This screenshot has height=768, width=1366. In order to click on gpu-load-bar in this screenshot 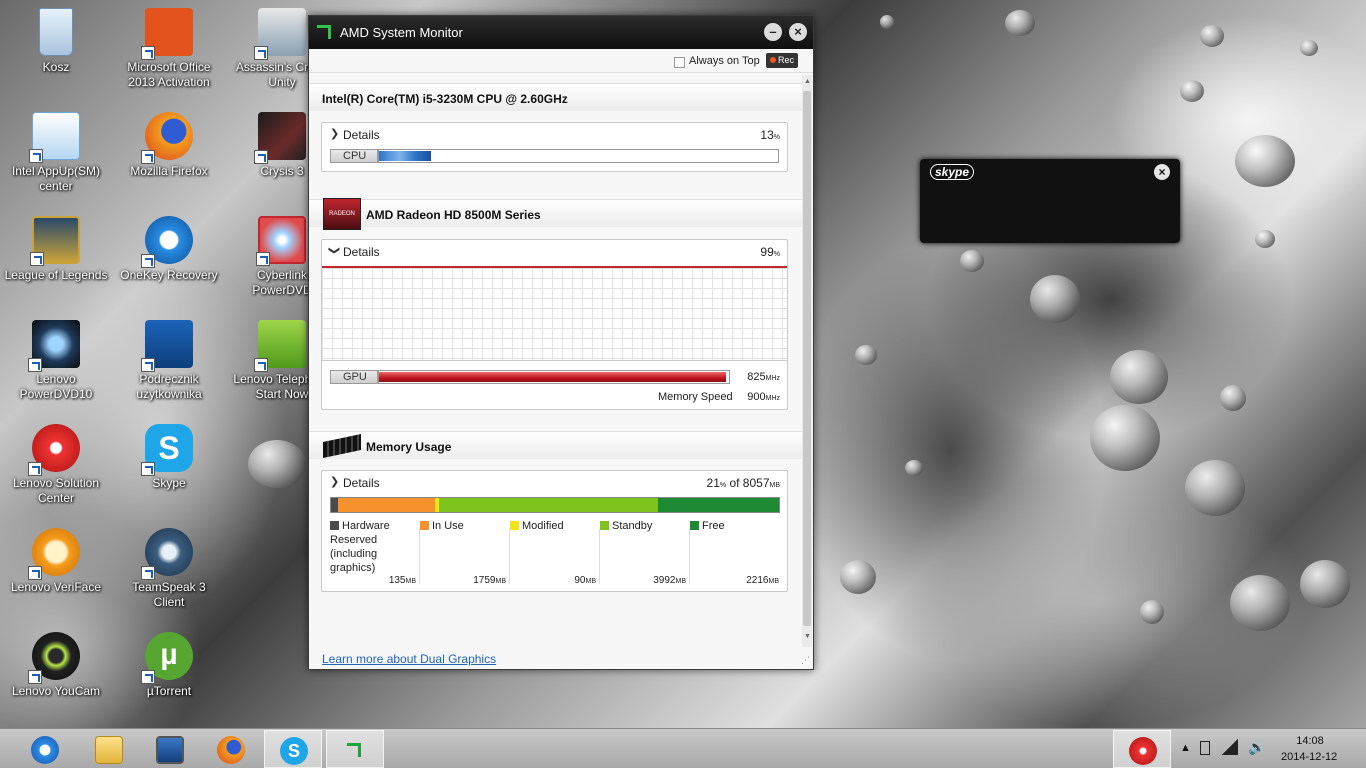, I will do `click(554, 377)`.